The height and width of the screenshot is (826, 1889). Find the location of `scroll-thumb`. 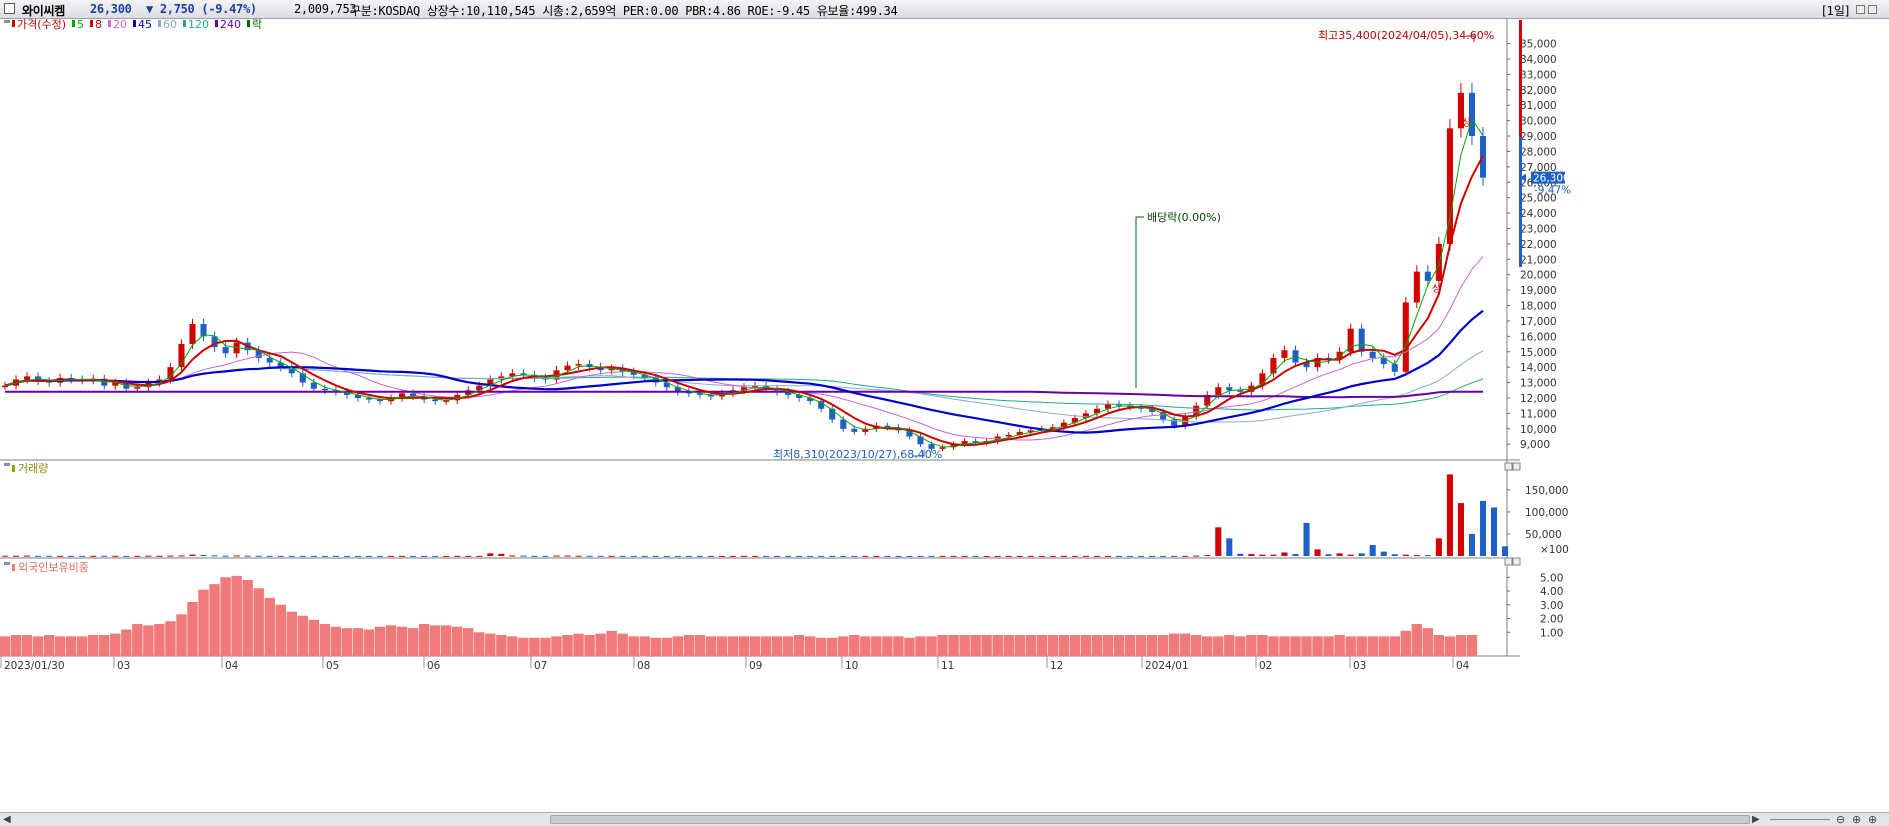

scroll-thumb is located at coordinates (1150, 819).